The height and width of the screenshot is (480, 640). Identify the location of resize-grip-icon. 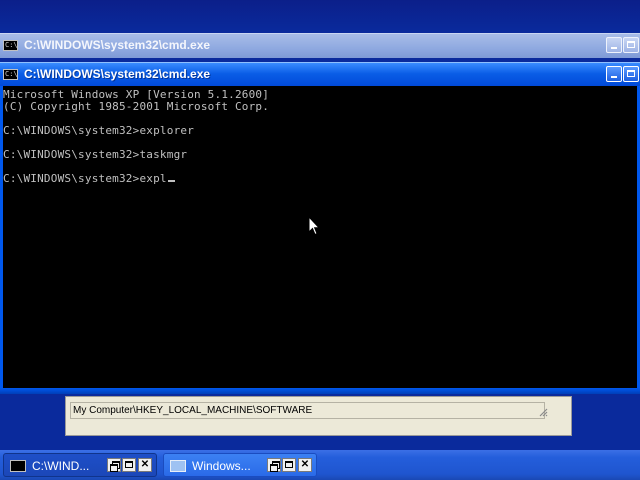
(543, 412).